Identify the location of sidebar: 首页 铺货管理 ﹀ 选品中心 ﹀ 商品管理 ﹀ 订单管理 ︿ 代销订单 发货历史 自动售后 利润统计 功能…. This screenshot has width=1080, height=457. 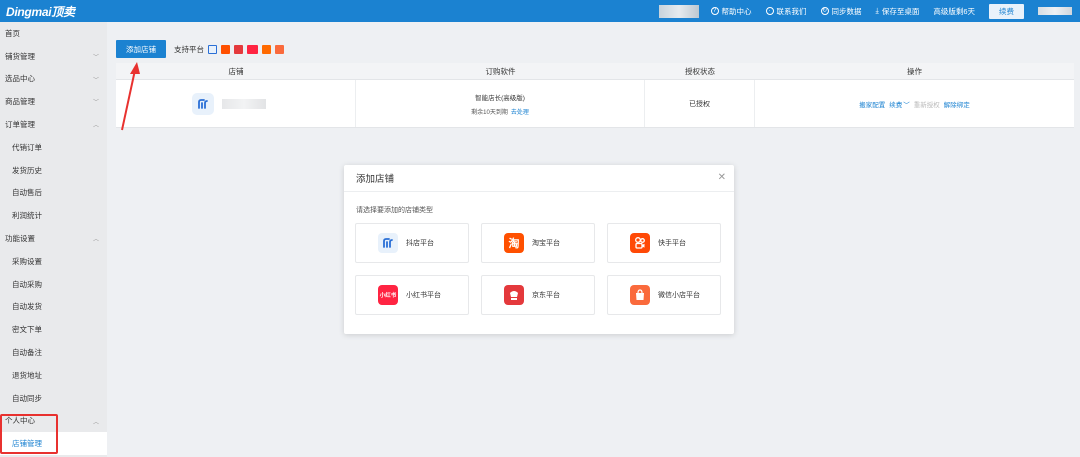
(53, 239).